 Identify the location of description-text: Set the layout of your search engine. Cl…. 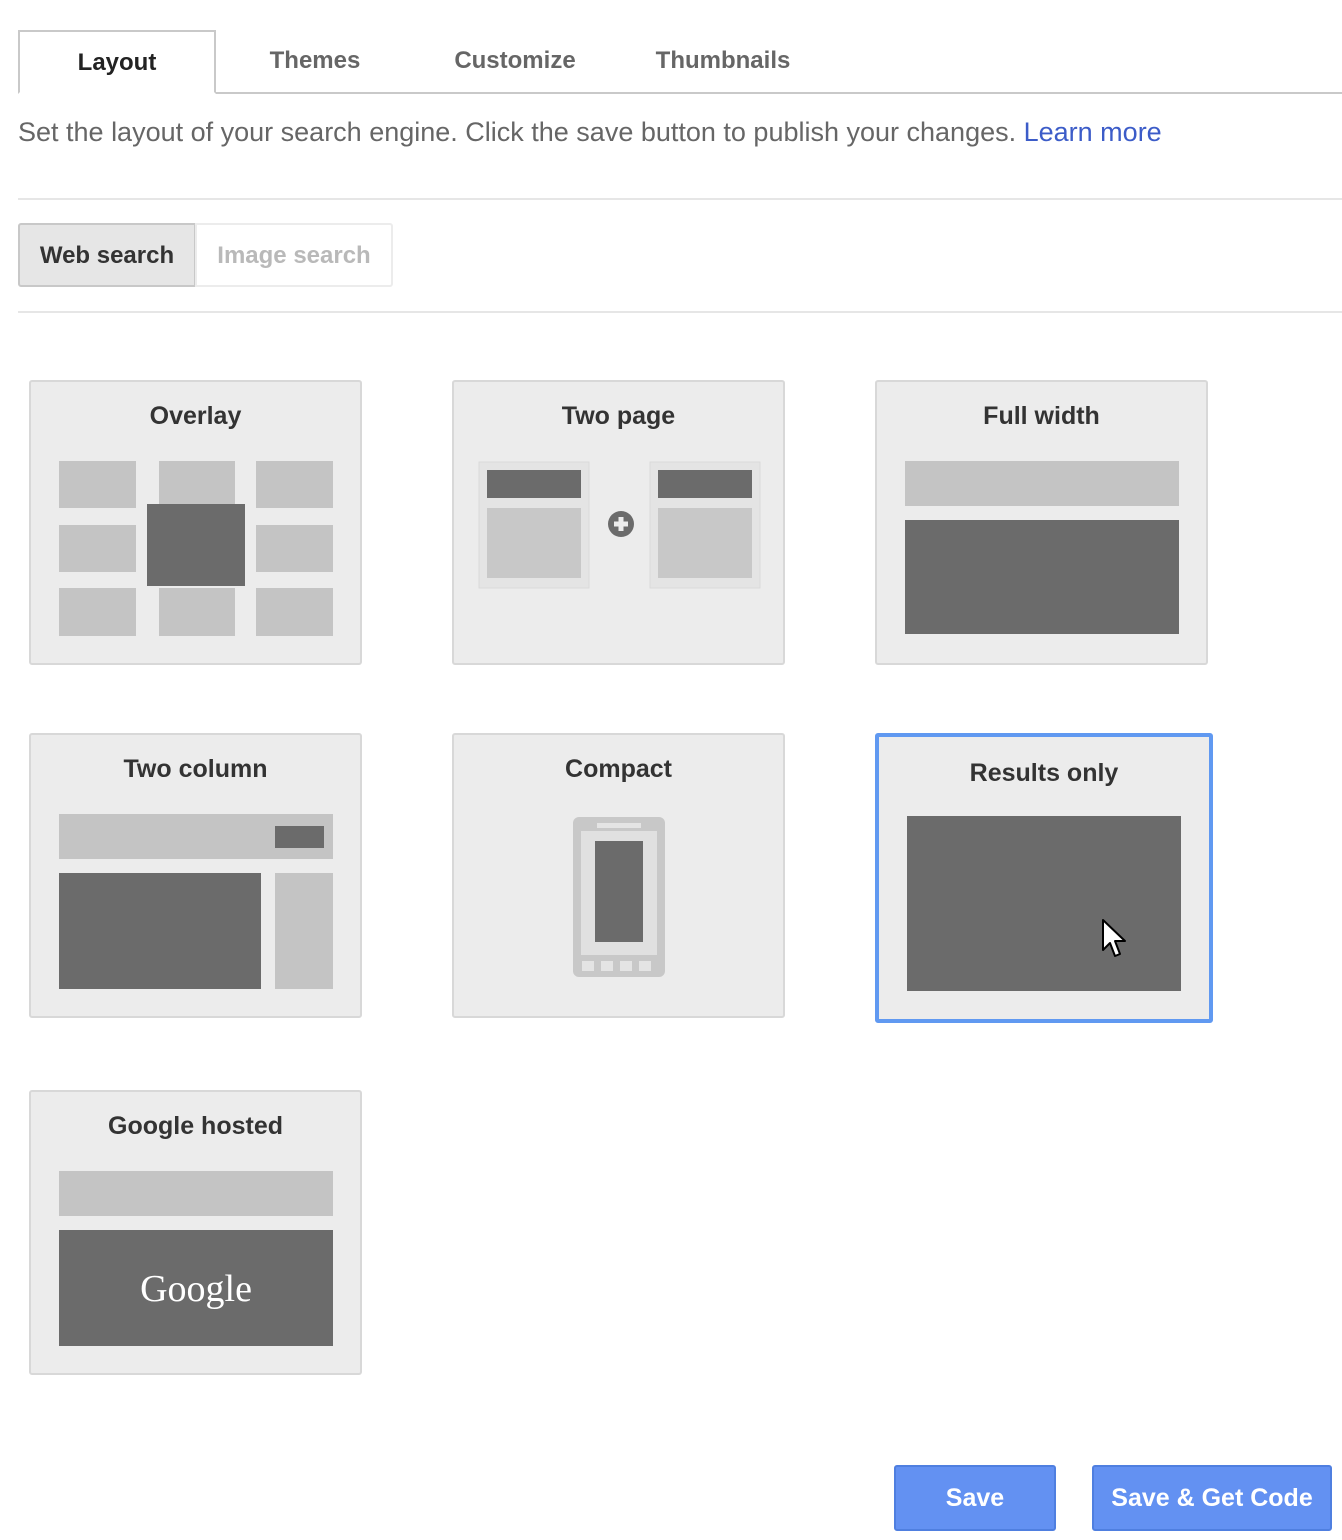
(517, 132).